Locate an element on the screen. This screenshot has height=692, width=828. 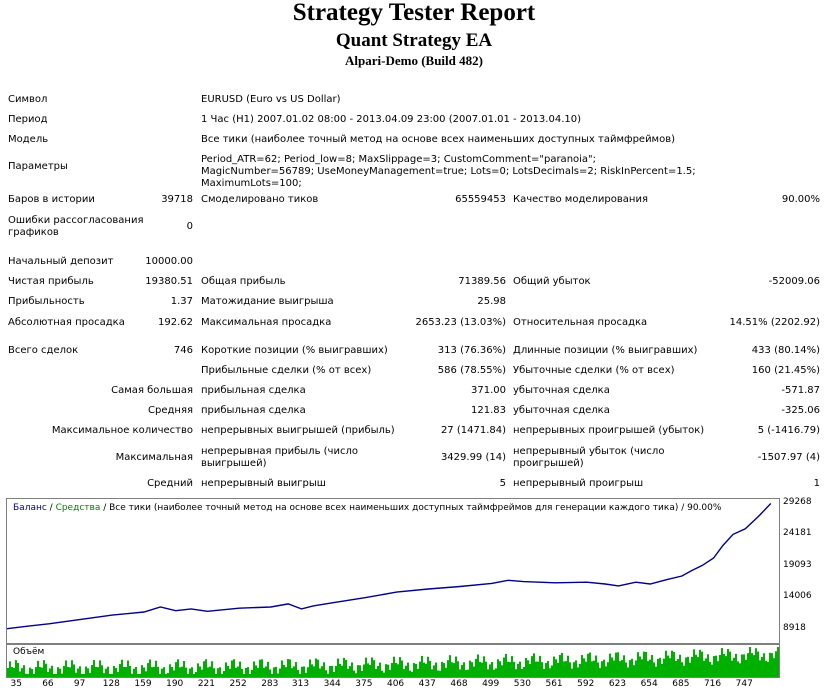
profit-trades-label: Прибыльные сделки (% от всех) is located at coordinates (286, 370).